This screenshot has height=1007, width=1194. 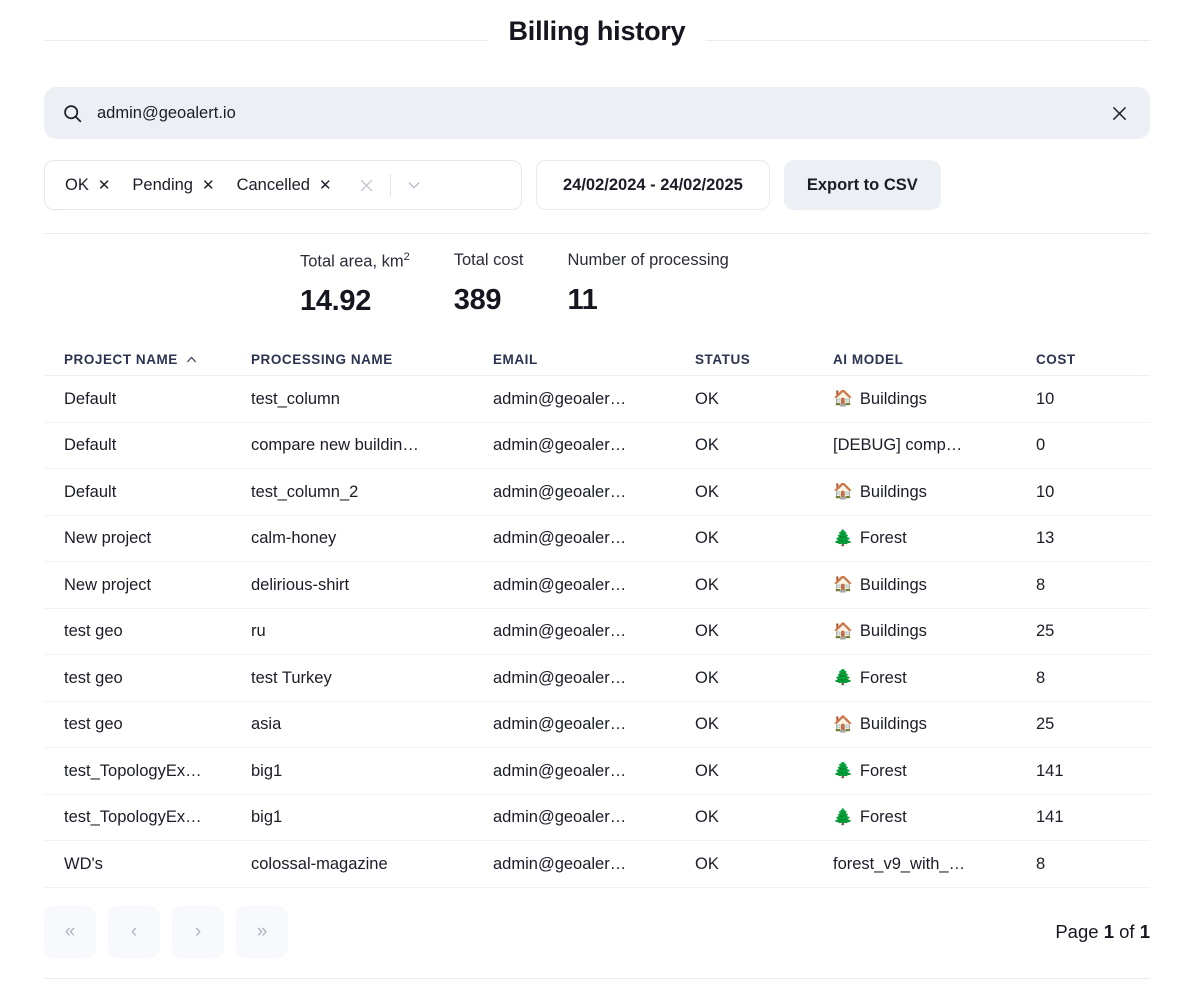 I want to click on column-header-ai-model: AI MODEL, so click(x=934, y=359).